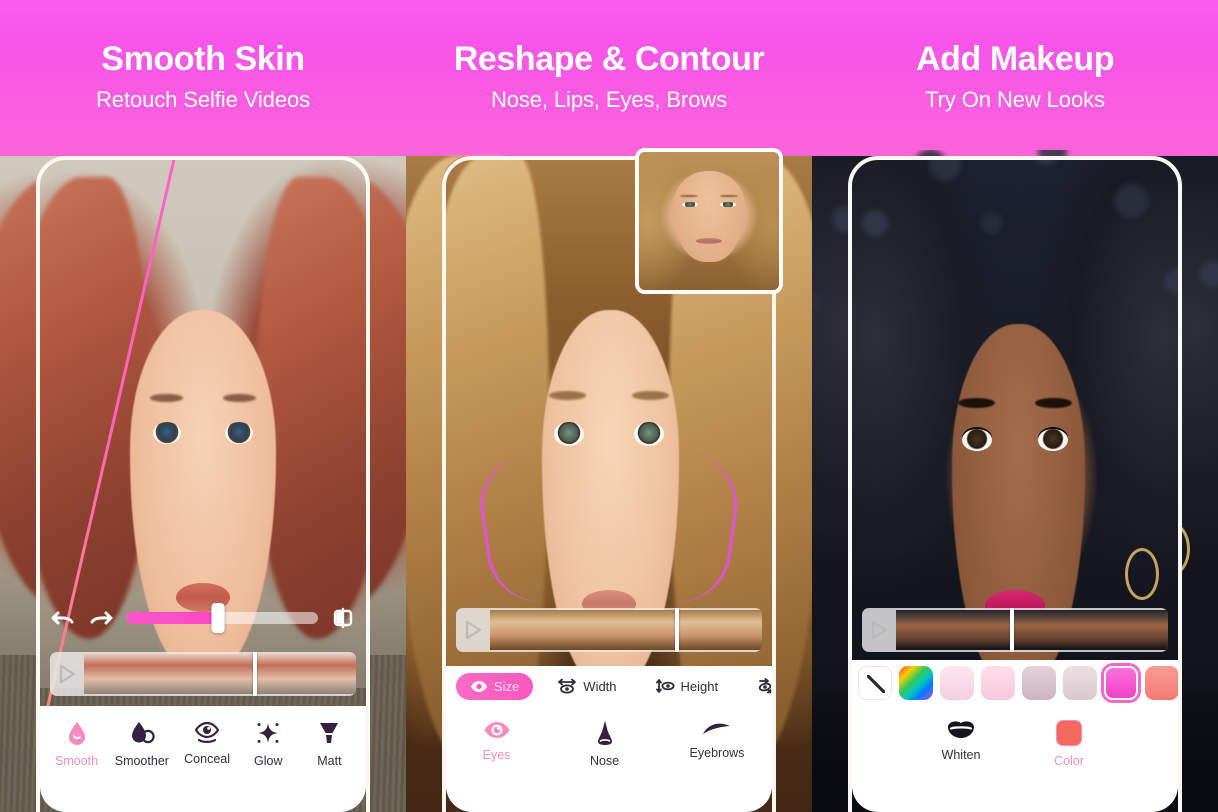 Image resolution: width=1218 pixels, height=812 pixels. What do you see at coordinates (1015, 59) in the screenshot?
I see `page-title: Add Makeup` at bounding box center [1015, 59].